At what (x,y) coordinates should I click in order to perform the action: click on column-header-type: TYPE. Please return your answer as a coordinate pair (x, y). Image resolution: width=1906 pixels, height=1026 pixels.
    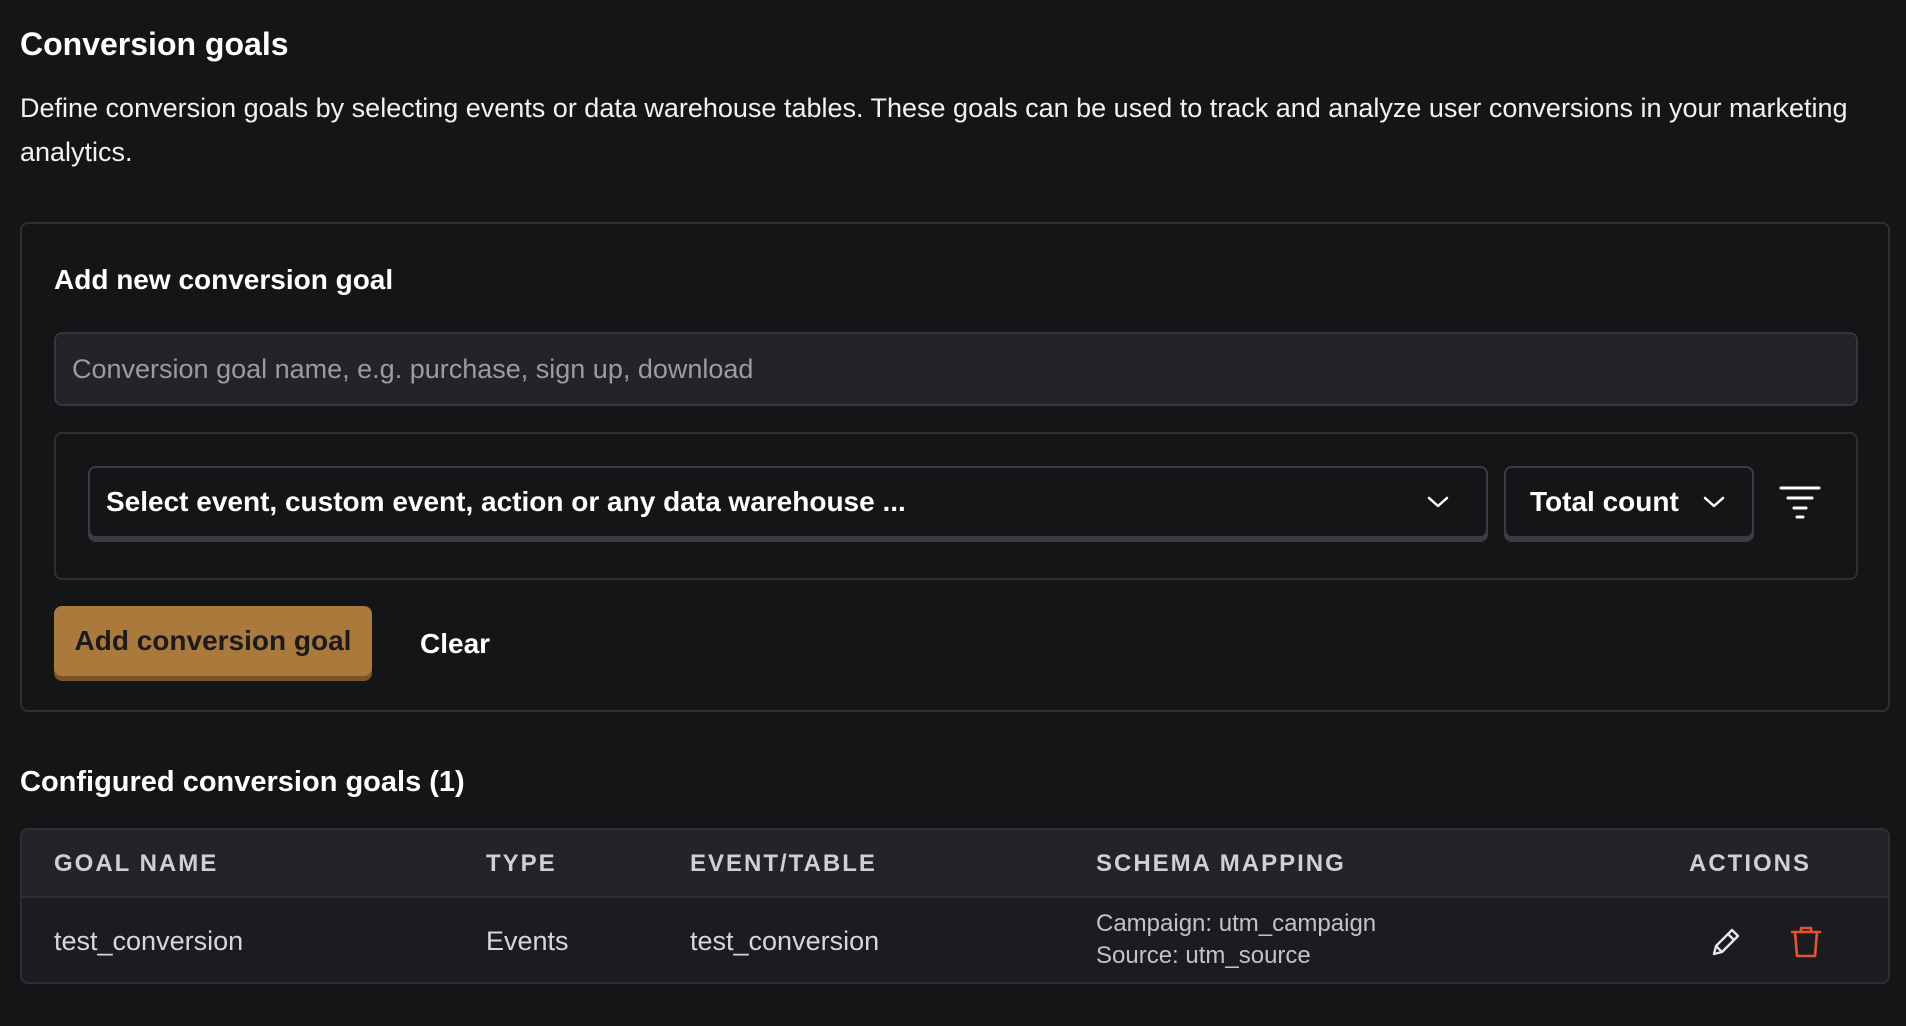
    Looking at the image, I should click on (521, 863).